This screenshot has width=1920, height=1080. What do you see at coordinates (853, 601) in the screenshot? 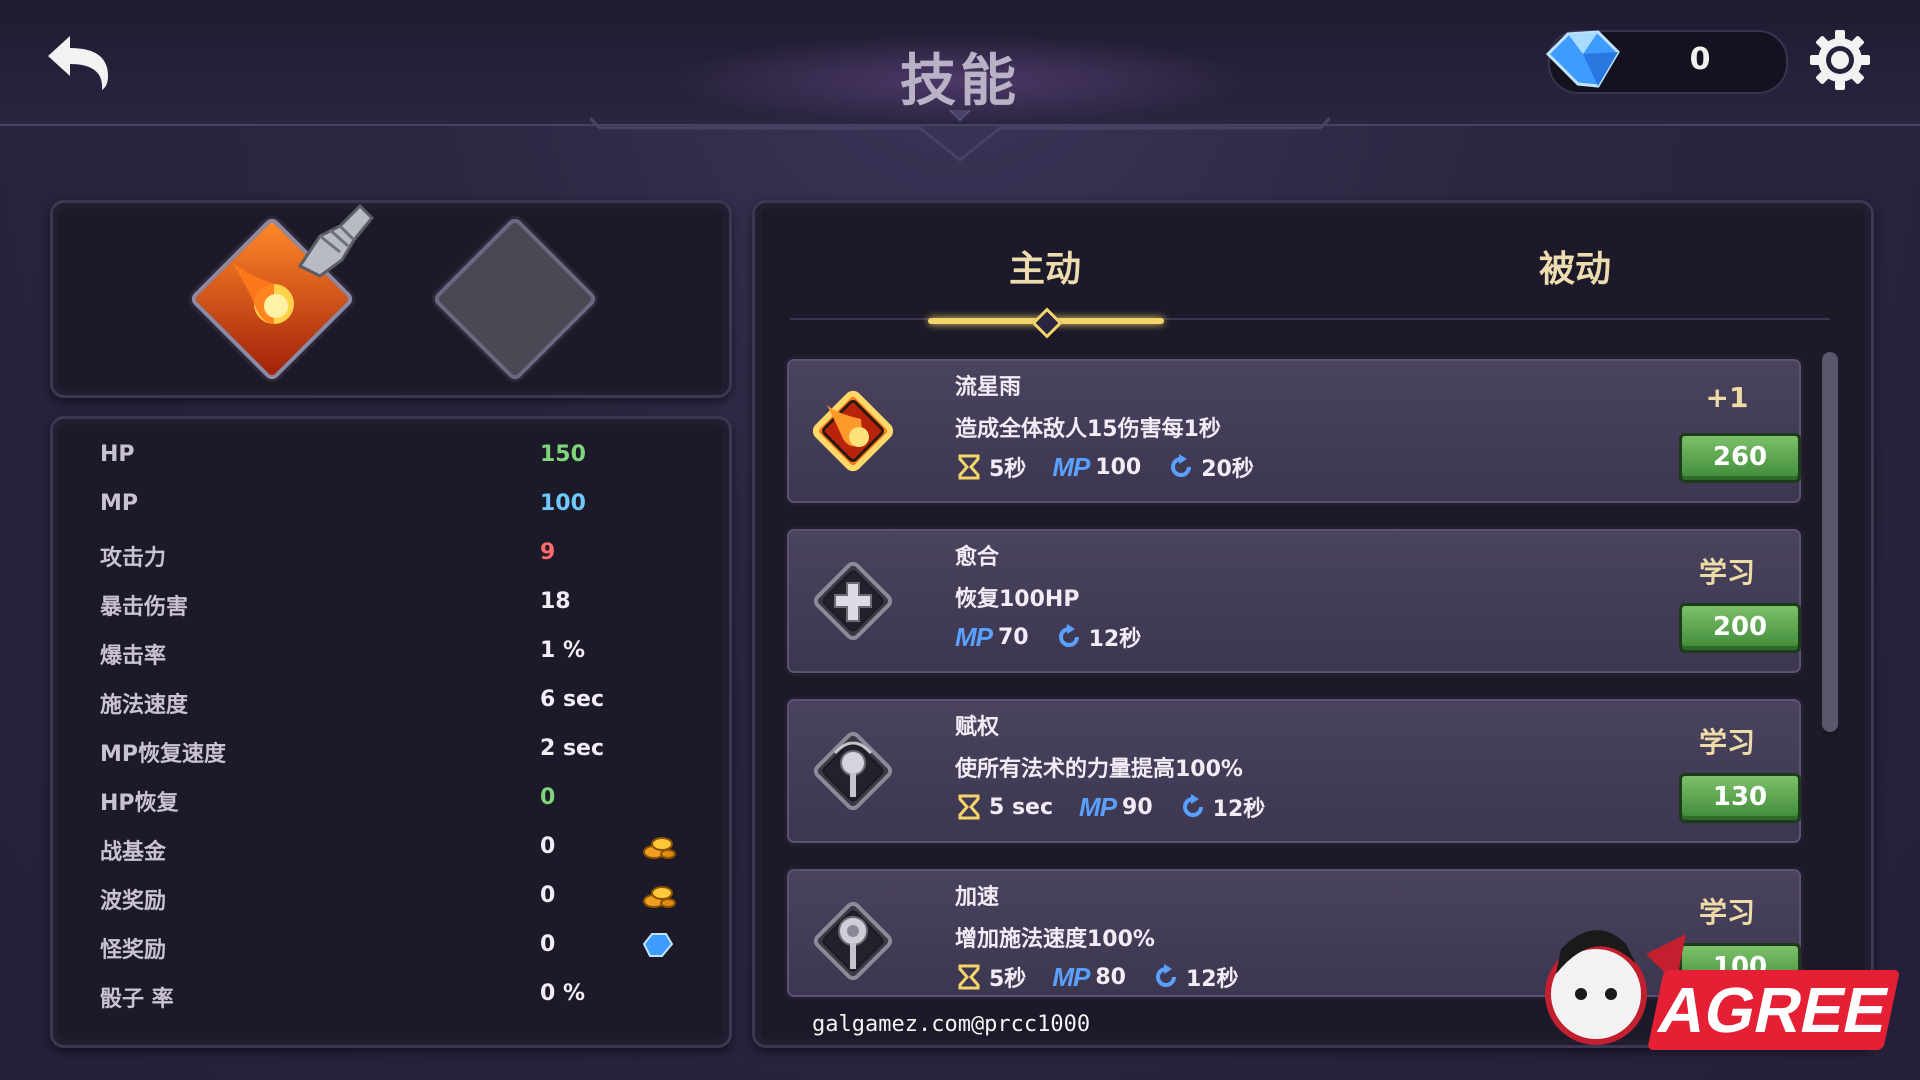
I see `healing-cross-icon` at bounding box center [853, 601].